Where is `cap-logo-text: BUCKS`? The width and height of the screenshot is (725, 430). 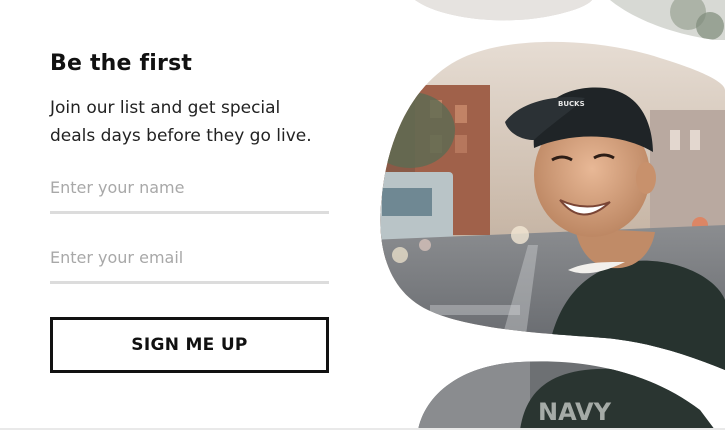 cap-logo-text: BUCKS is located at coordinates (571, 104).